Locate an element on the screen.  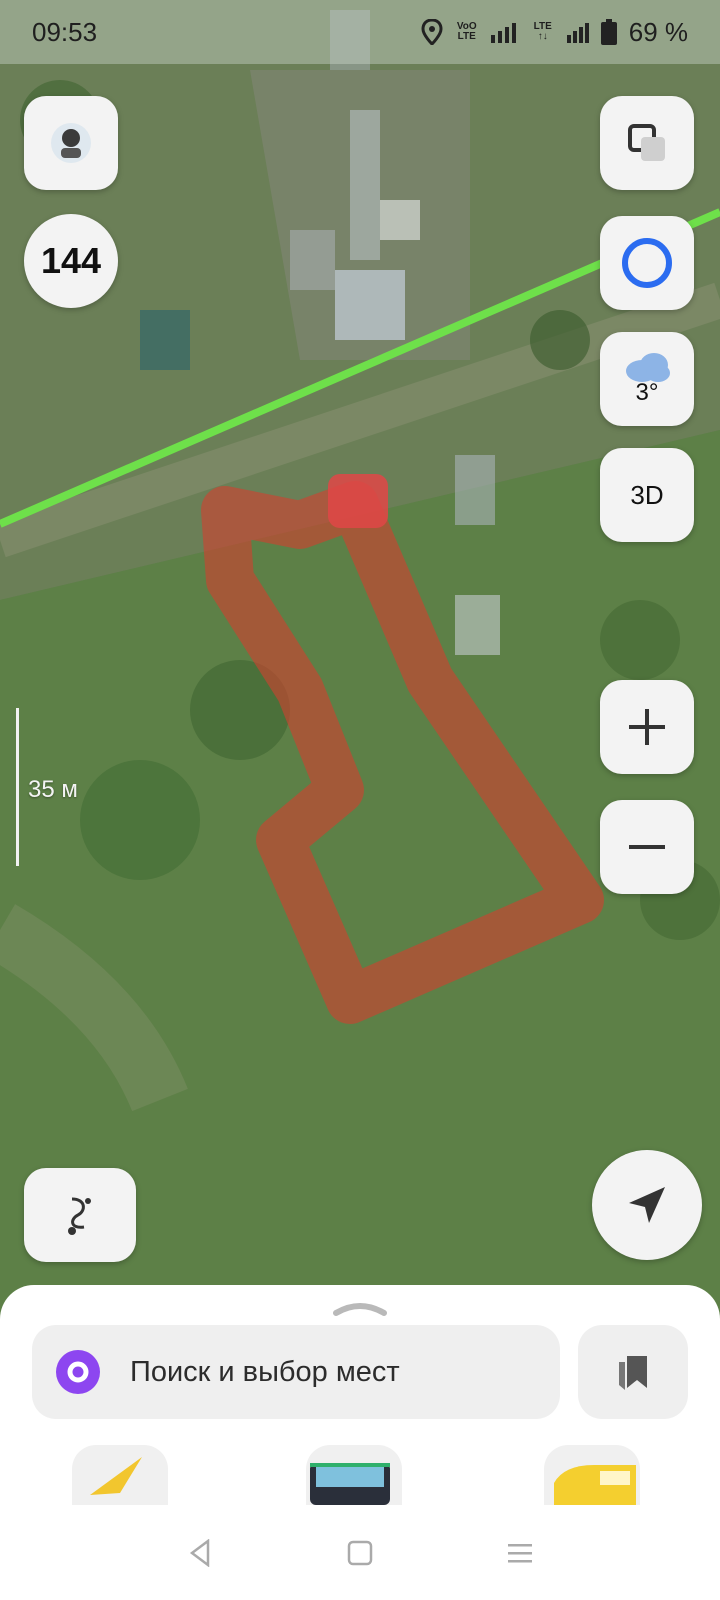
layers-icon is located at coordinates (646, 142).